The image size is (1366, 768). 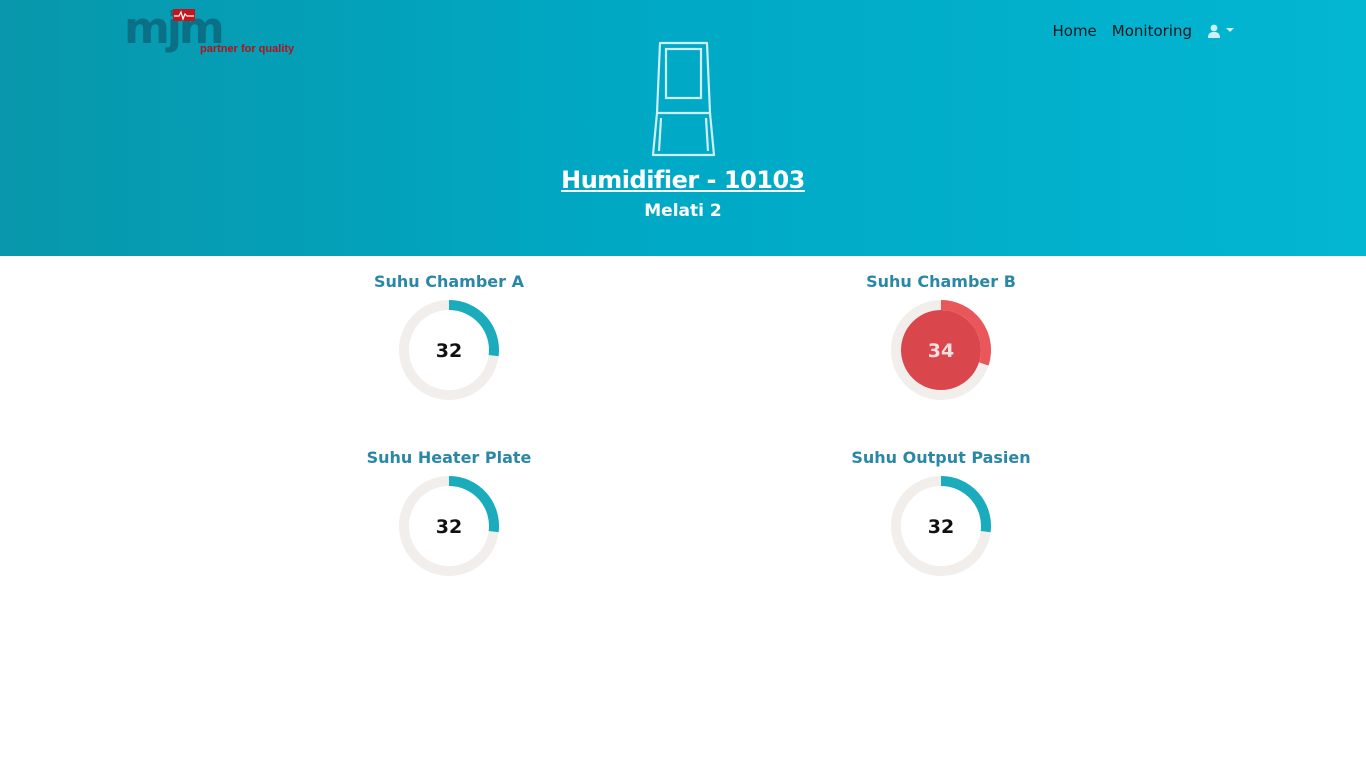 I want to click on gauge-label: Suhu Chamber B, so click(x=941, y=281).